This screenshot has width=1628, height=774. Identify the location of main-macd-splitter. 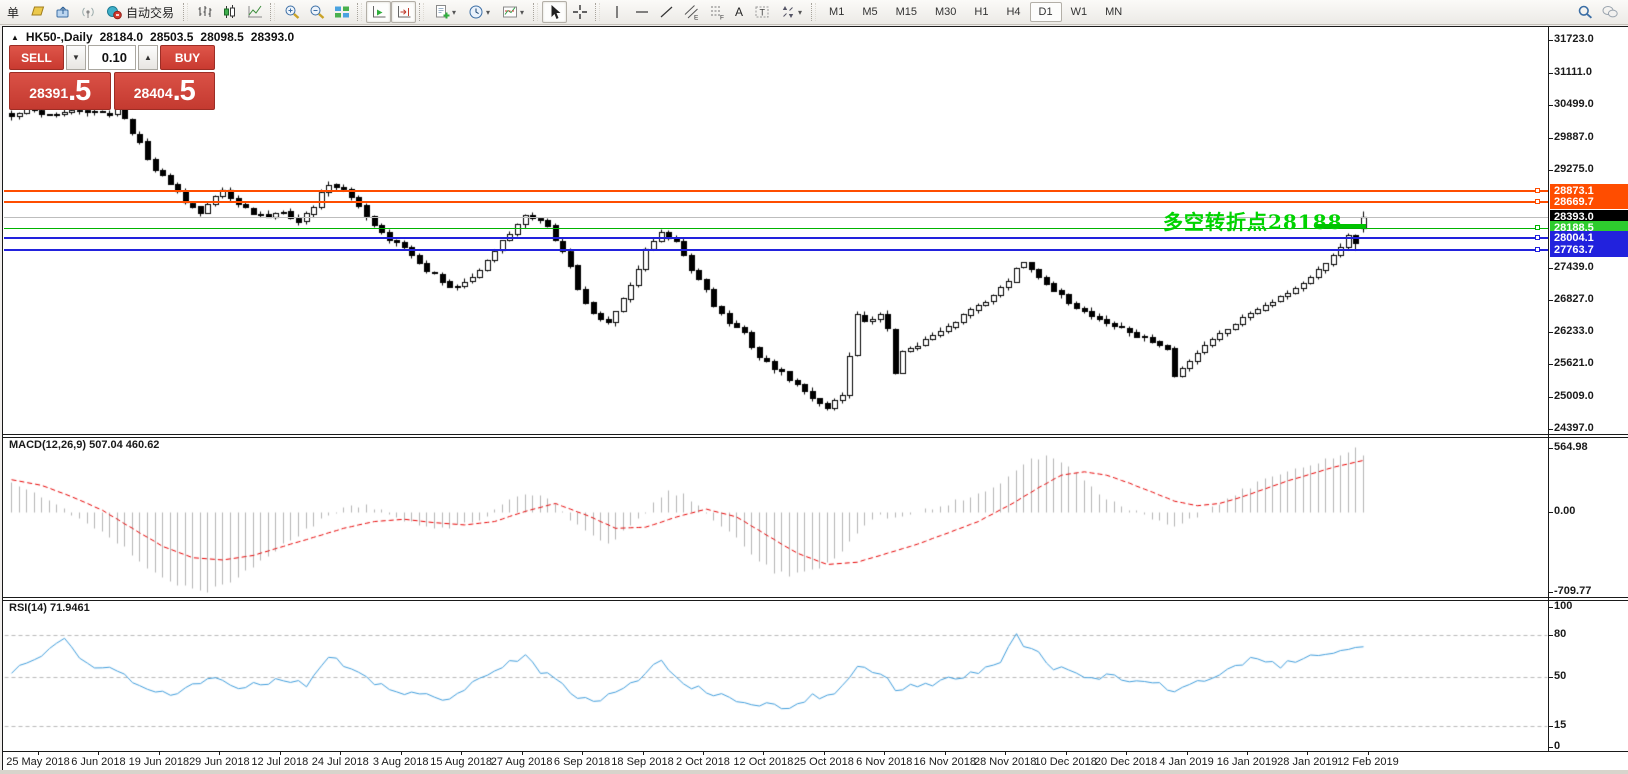
(815, 436).